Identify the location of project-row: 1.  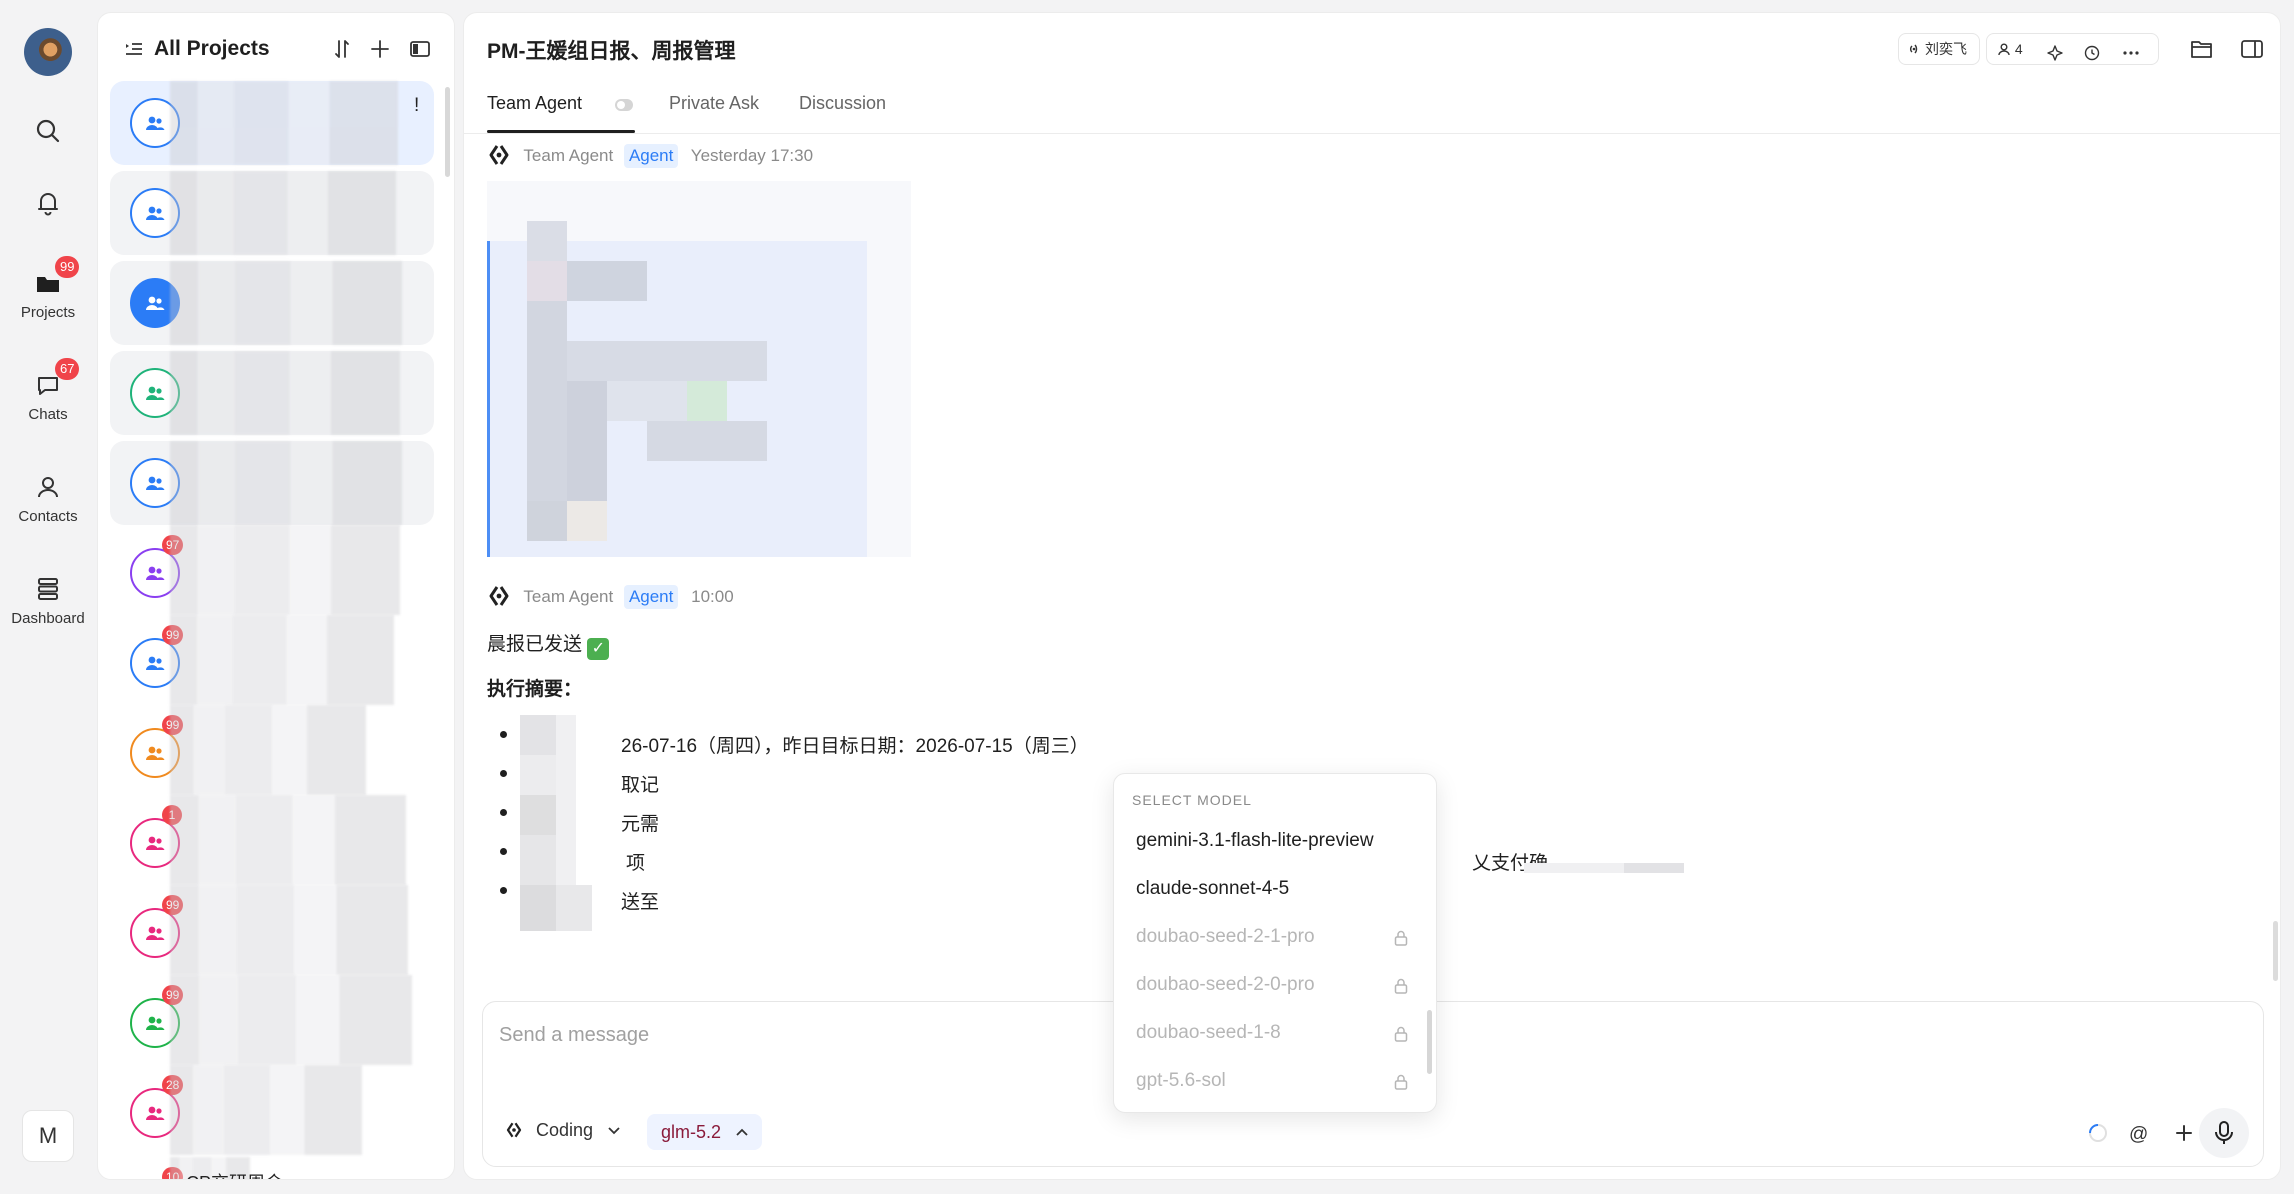
(272, 840).